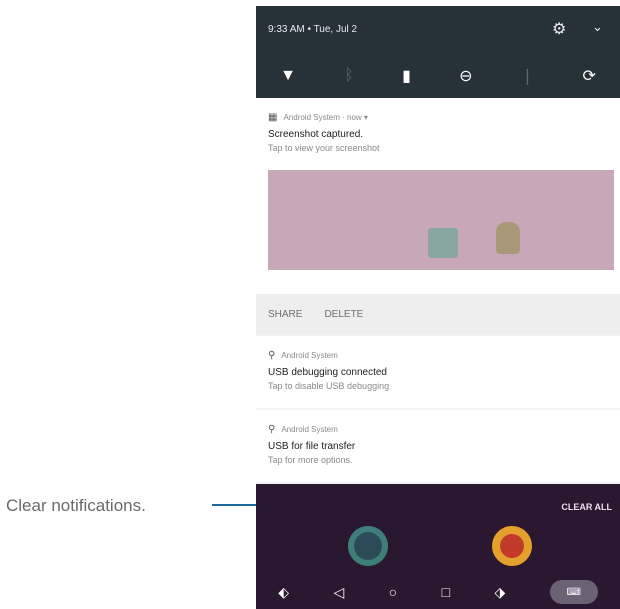 The width and height of the screenshot is (620, 609). I want to click on auto-rotate-icon: ⟳, so click(588, 76).